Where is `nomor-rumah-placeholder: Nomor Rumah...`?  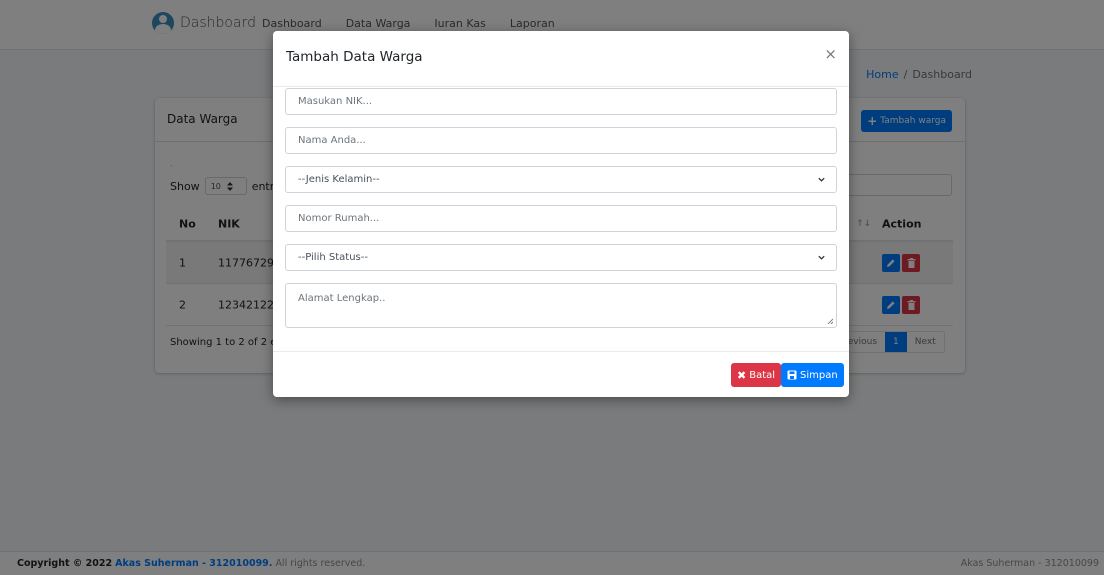
nomor-rumah-placeholder: Nomor Rumah... is located at coordinates (339, 218).